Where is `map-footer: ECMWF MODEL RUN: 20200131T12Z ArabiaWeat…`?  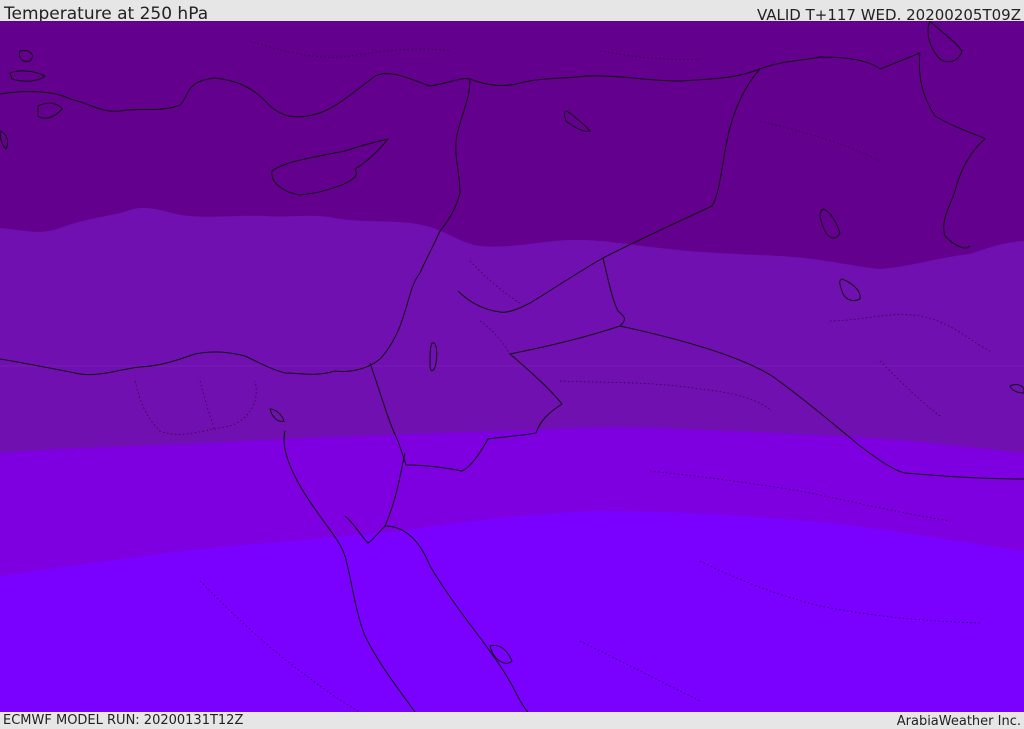 map-footer: ECMWF MODEL RUN: 20200131T12Z ArabiaWeat… is located at coordinates (512, 720).